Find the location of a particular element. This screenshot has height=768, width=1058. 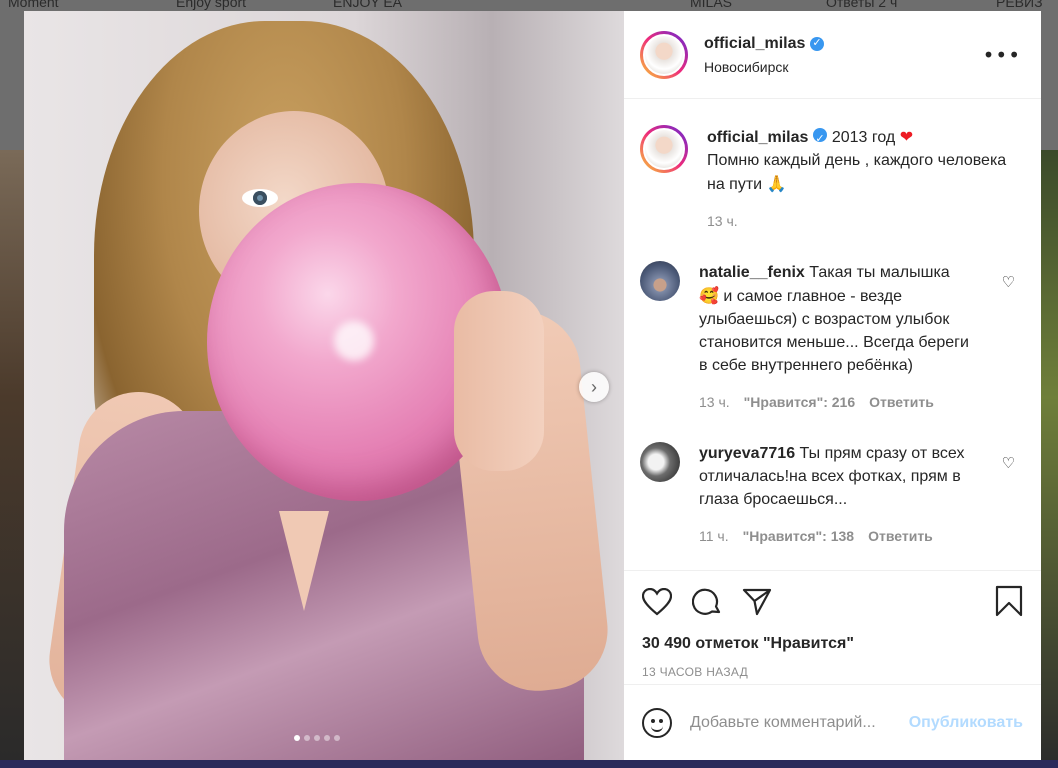

post-location: Новосибирск is located at coordinates (764, 67).